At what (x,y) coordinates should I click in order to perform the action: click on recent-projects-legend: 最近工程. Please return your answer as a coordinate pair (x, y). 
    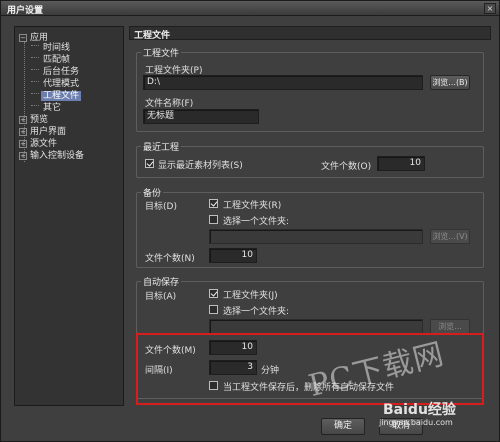
    Looking at the image, I should click on (161, 146).